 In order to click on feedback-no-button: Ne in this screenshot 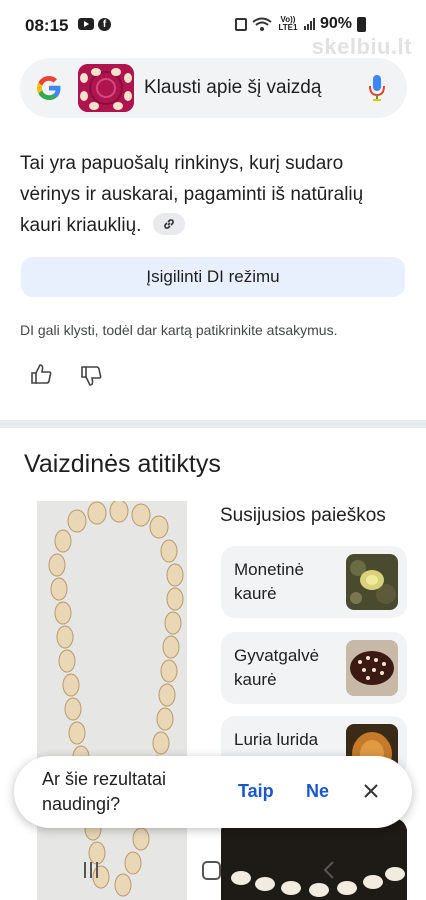, I will do `click(317, 791)`.